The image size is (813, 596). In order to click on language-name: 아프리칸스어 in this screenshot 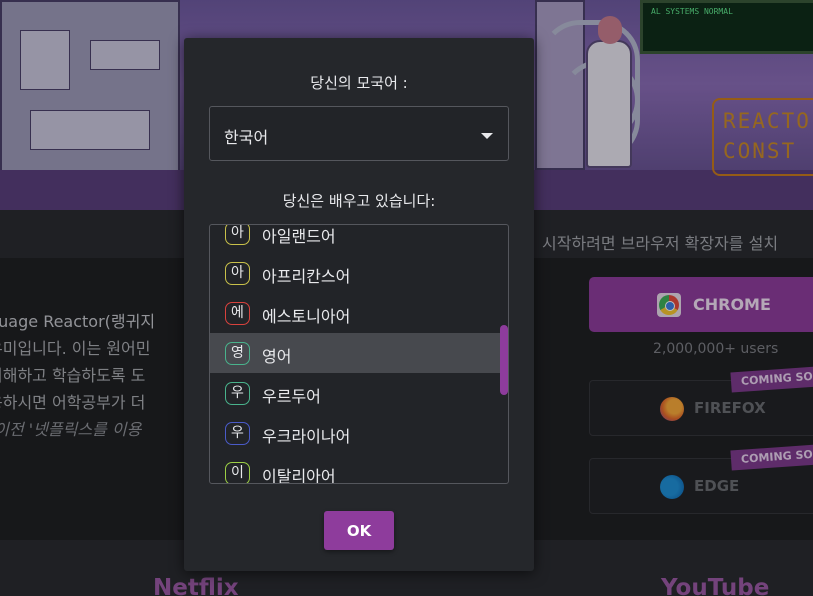, I will do `click(306, 276)`.